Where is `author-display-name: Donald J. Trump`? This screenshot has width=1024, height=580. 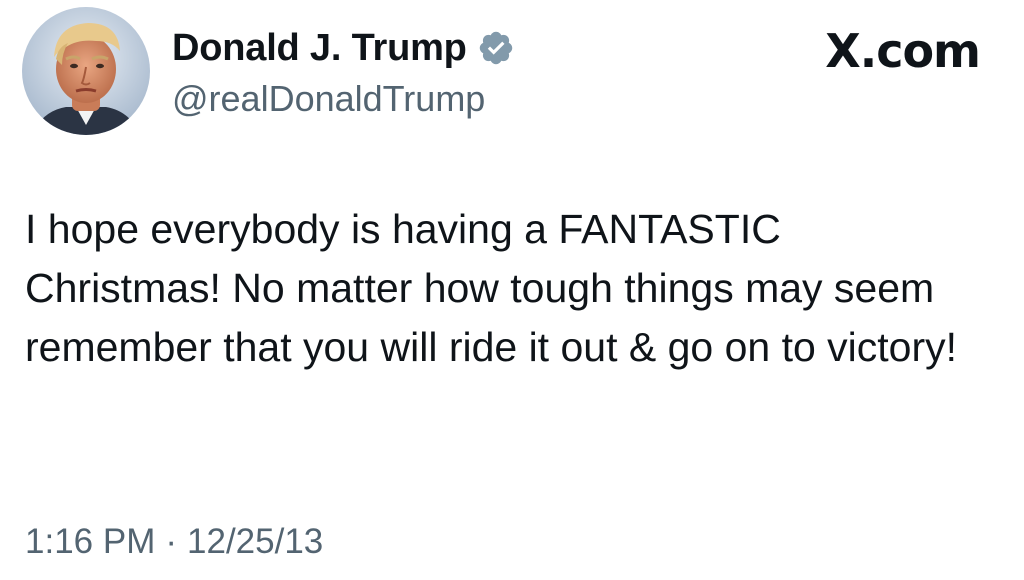 author-display-name: Donald J. Trump is located at coordinates (319, 48).